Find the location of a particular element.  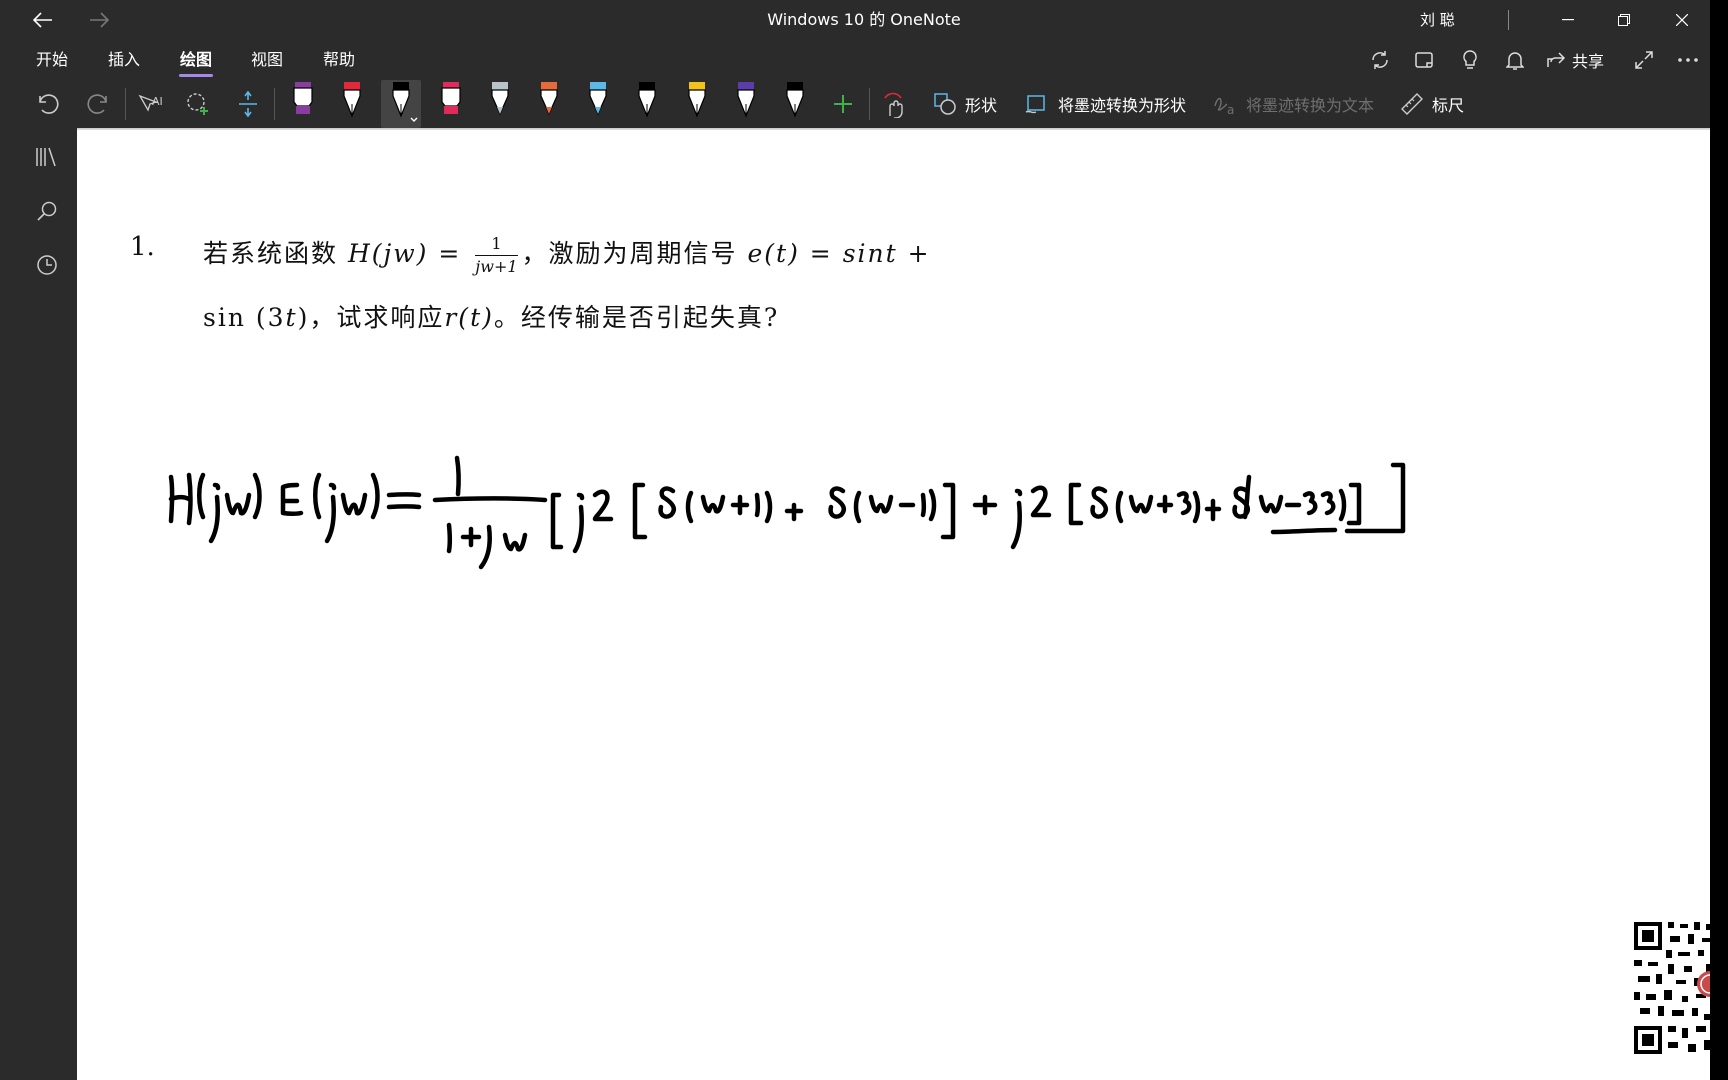

svg-text: AI is located at coordinates (157, 101).